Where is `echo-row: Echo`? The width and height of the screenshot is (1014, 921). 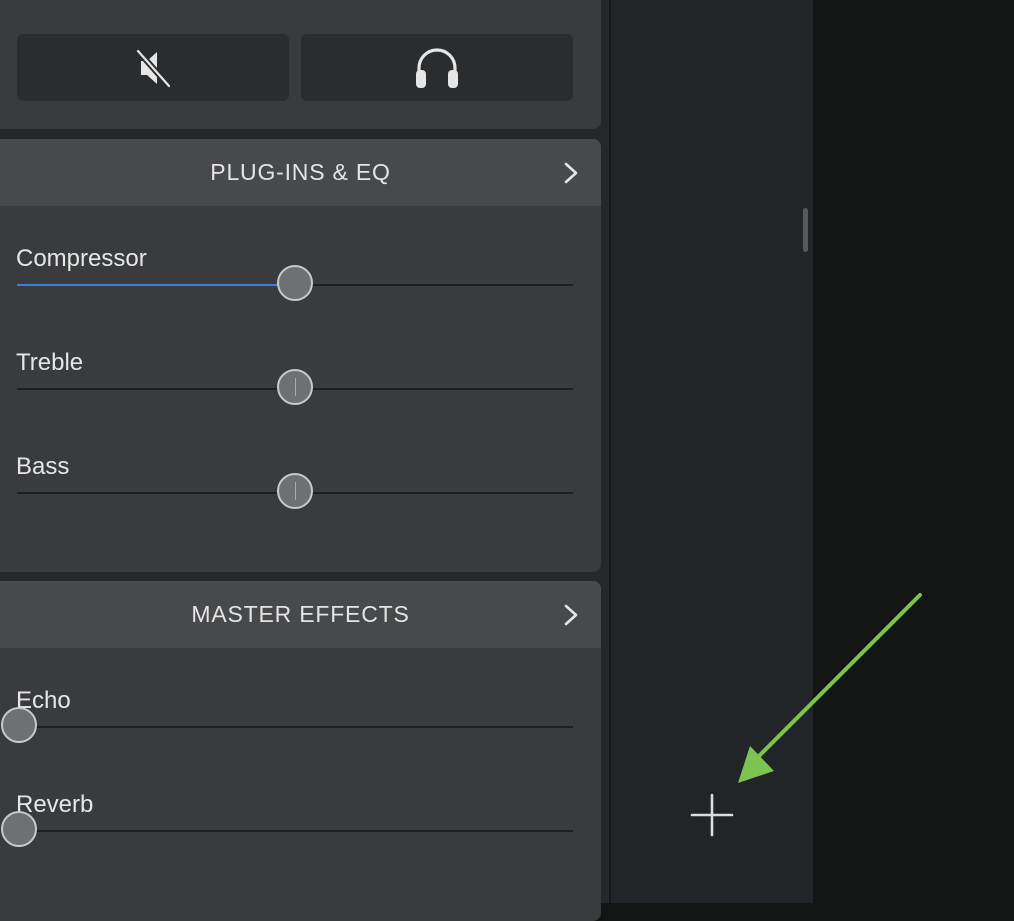 echo-row: Echo is located at coordinates (300, 737).